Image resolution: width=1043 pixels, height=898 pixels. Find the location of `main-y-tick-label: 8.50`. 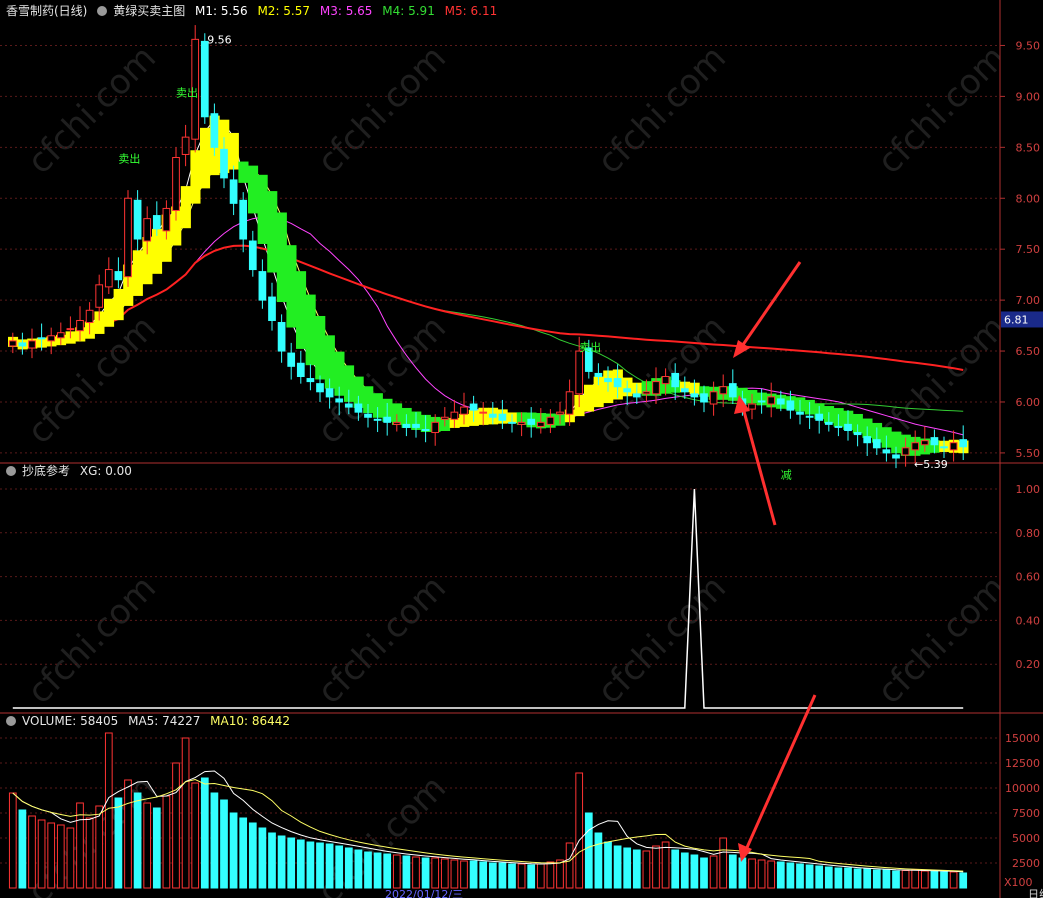

main-y-tick-label: 8.50 is located at coordinates (1028, 147).